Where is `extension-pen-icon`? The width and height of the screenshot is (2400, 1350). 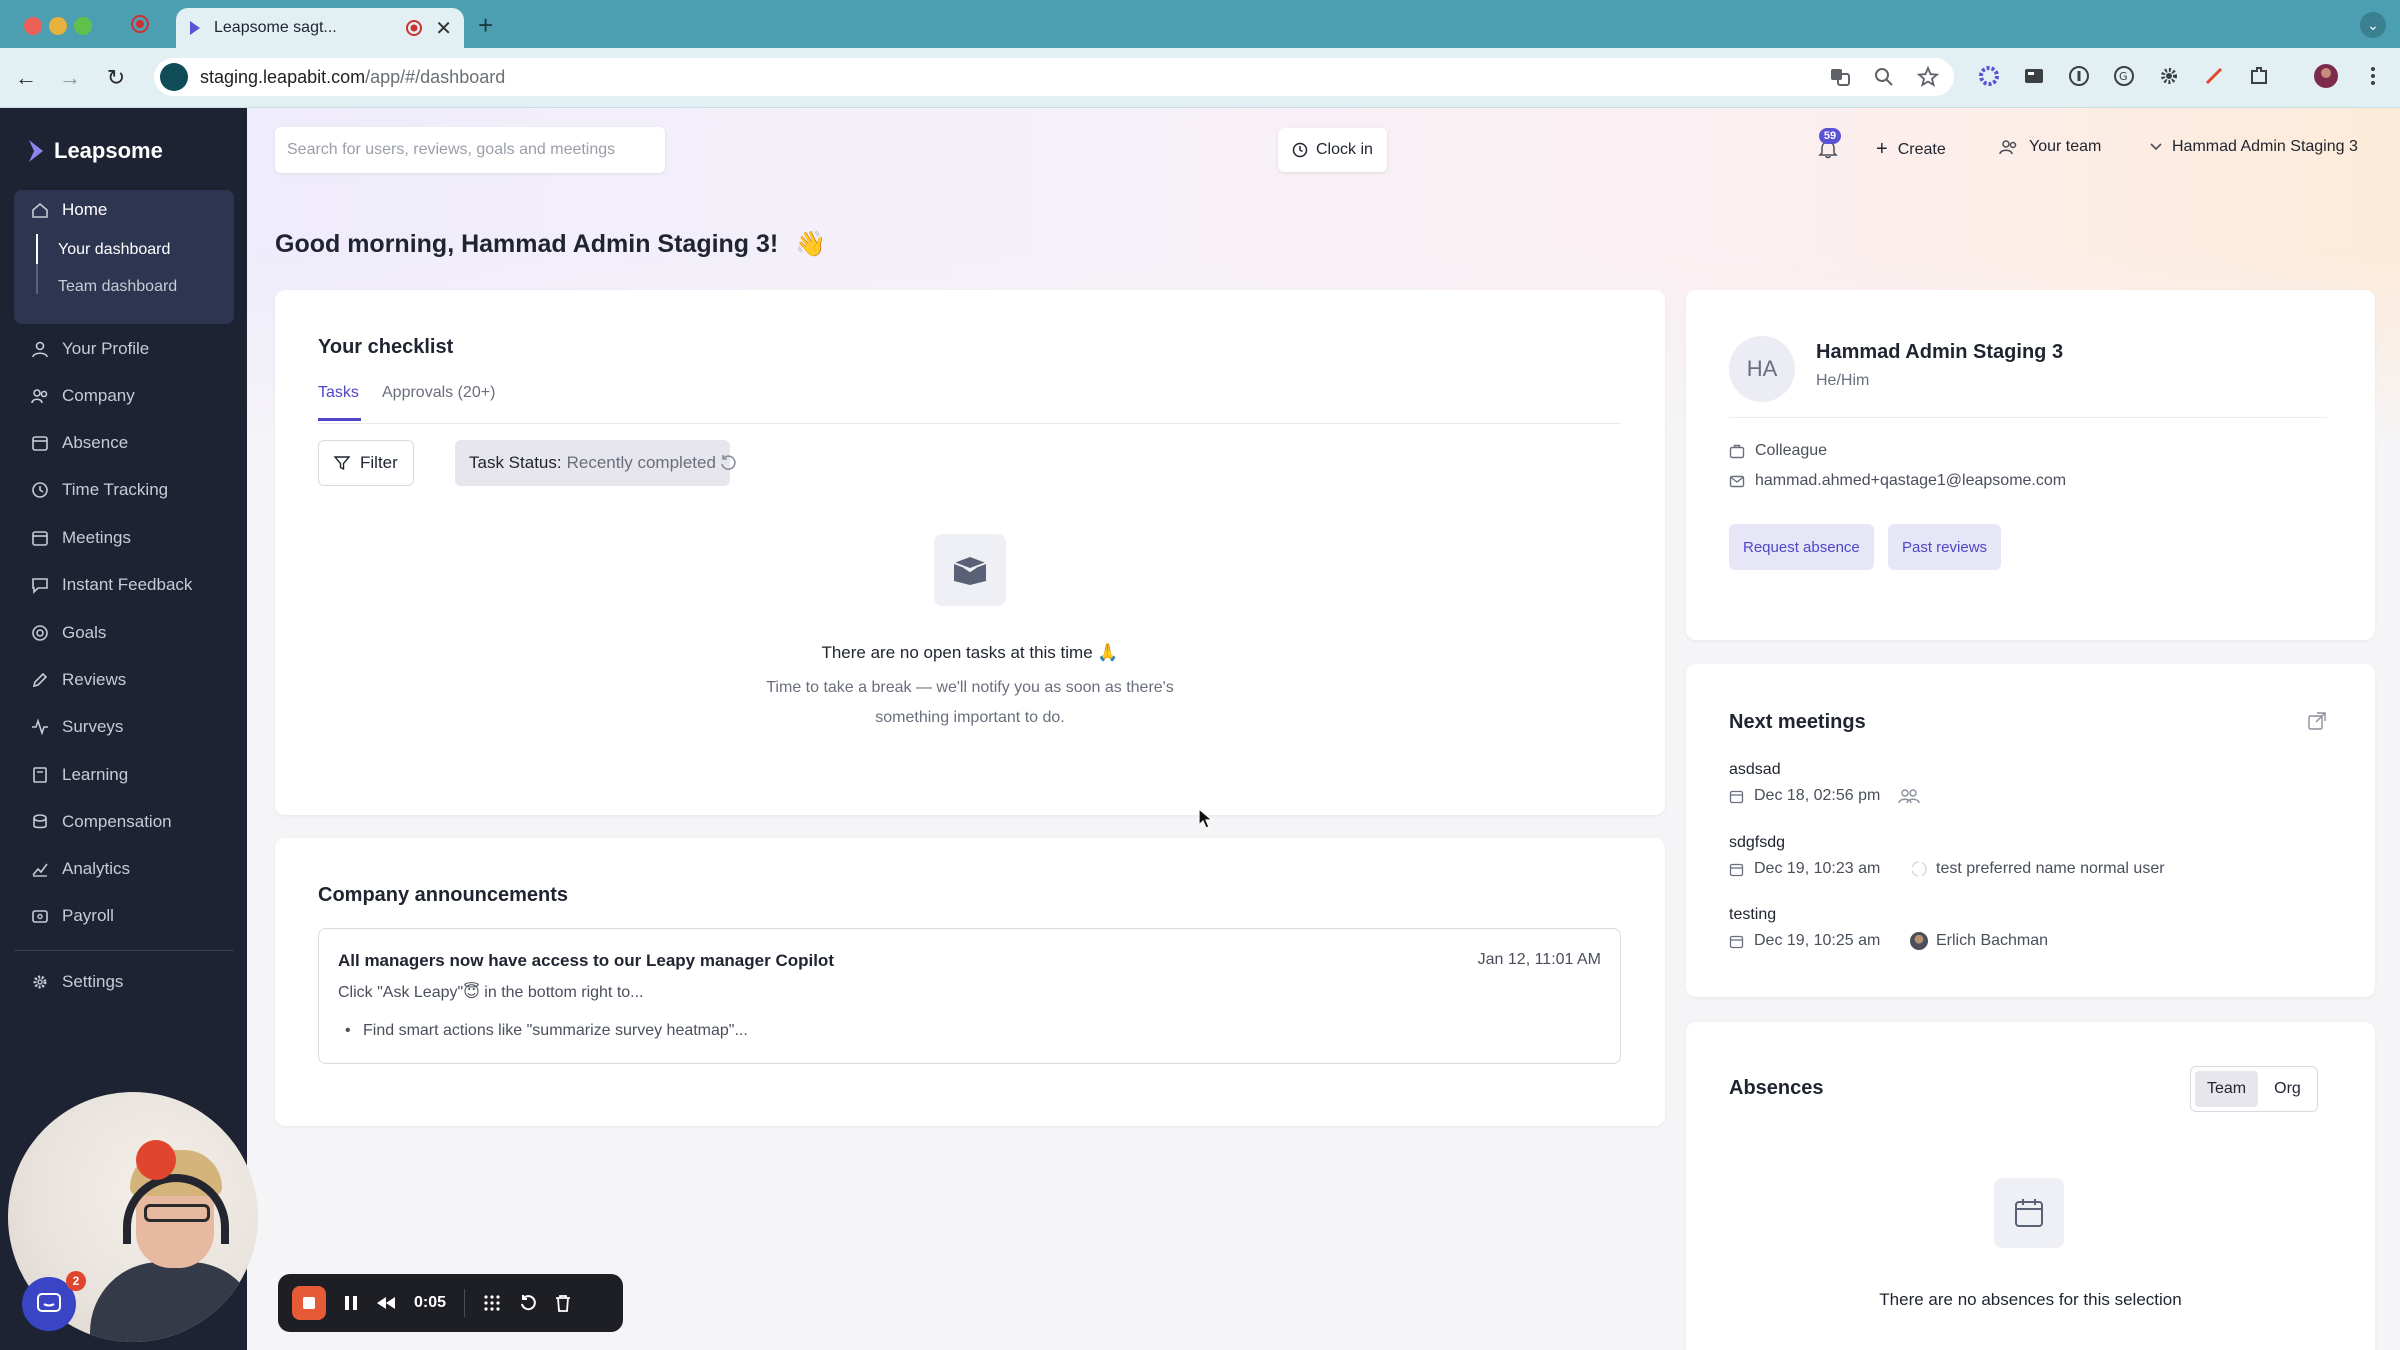
extension-pen-icon is located at coordinates (2214, 76).